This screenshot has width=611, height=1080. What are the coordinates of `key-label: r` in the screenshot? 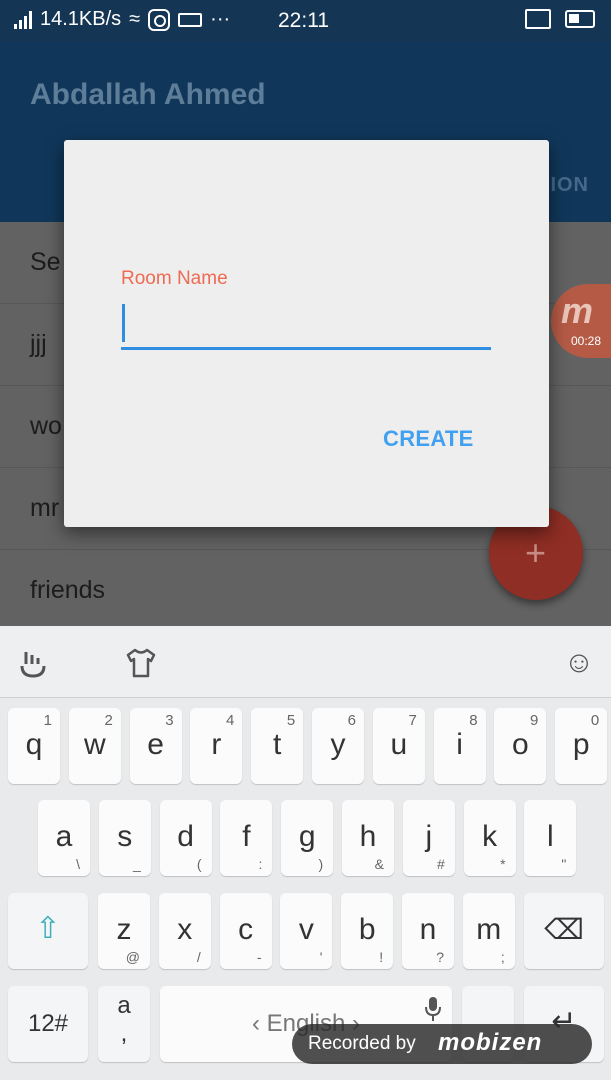 It's located at (216, 744).